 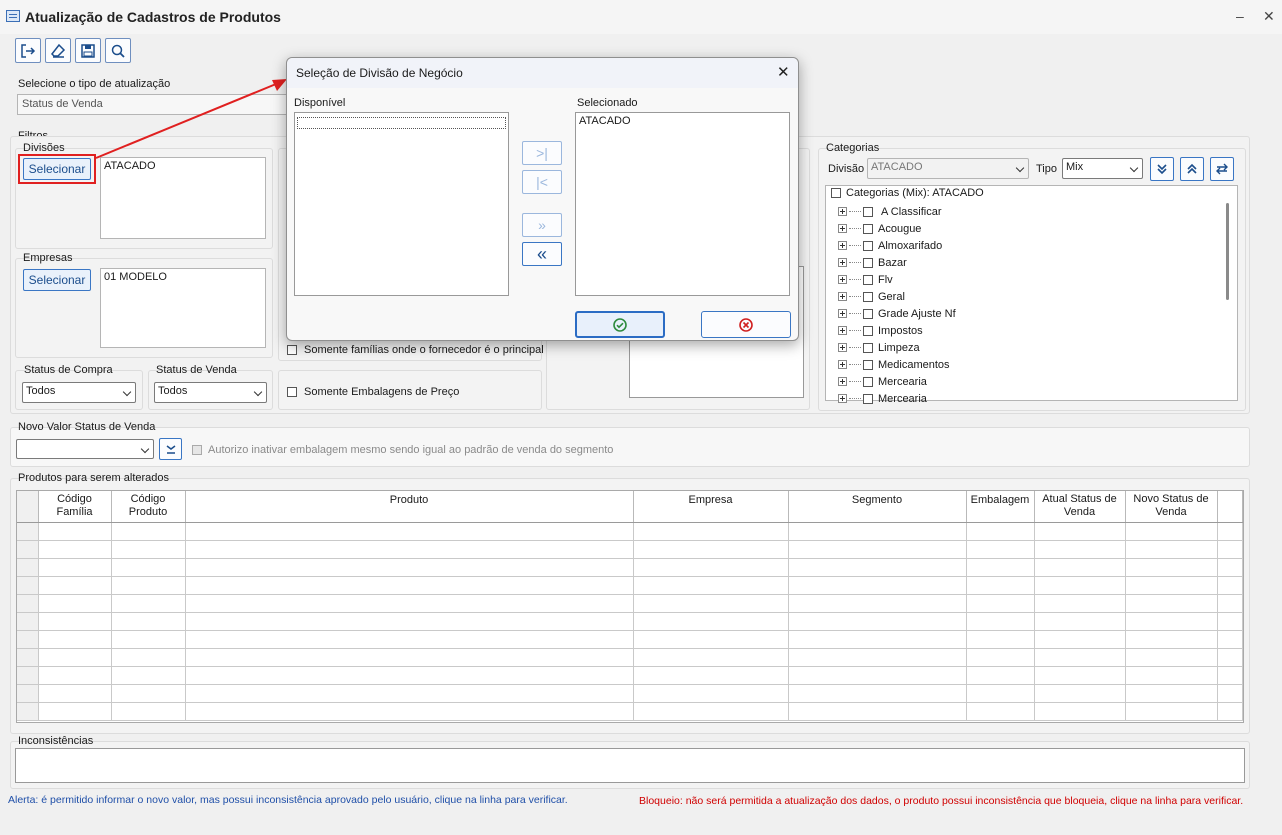 I want to click on move-all-left-button: «, so click(x=542, y=254).